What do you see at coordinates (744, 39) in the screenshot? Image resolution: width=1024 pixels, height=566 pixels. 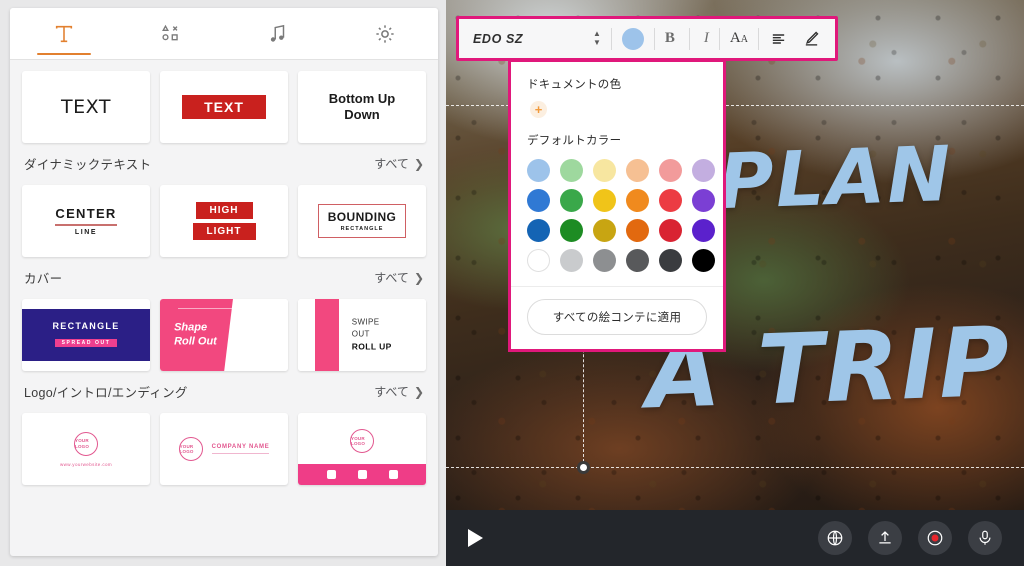 I see `font-size-label-small: A` at bounding box center [744, 39].